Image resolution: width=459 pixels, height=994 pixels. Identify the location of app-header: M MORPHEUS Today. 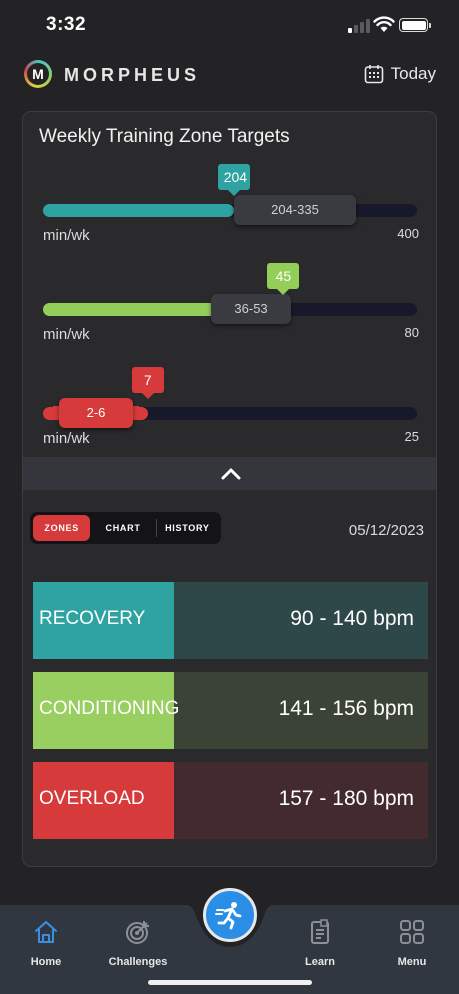
(229, 75).